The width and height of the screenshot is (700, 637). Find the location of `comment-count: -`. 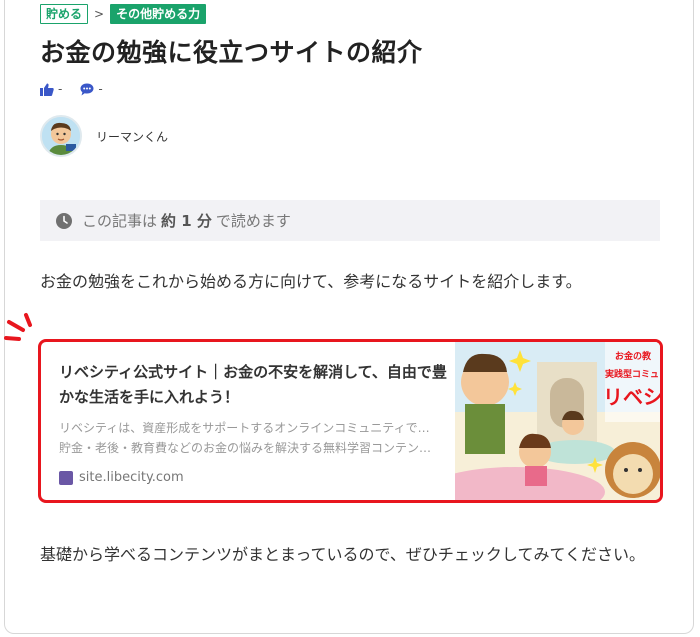

comment-count: - is located at coordinates (100, 89).